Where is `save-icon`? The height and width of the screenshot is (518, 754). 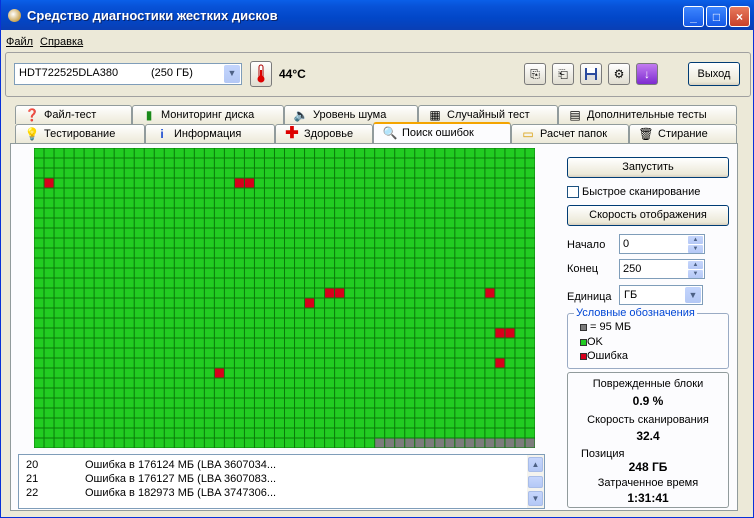
save-icon is located at coordinates (591, 74).